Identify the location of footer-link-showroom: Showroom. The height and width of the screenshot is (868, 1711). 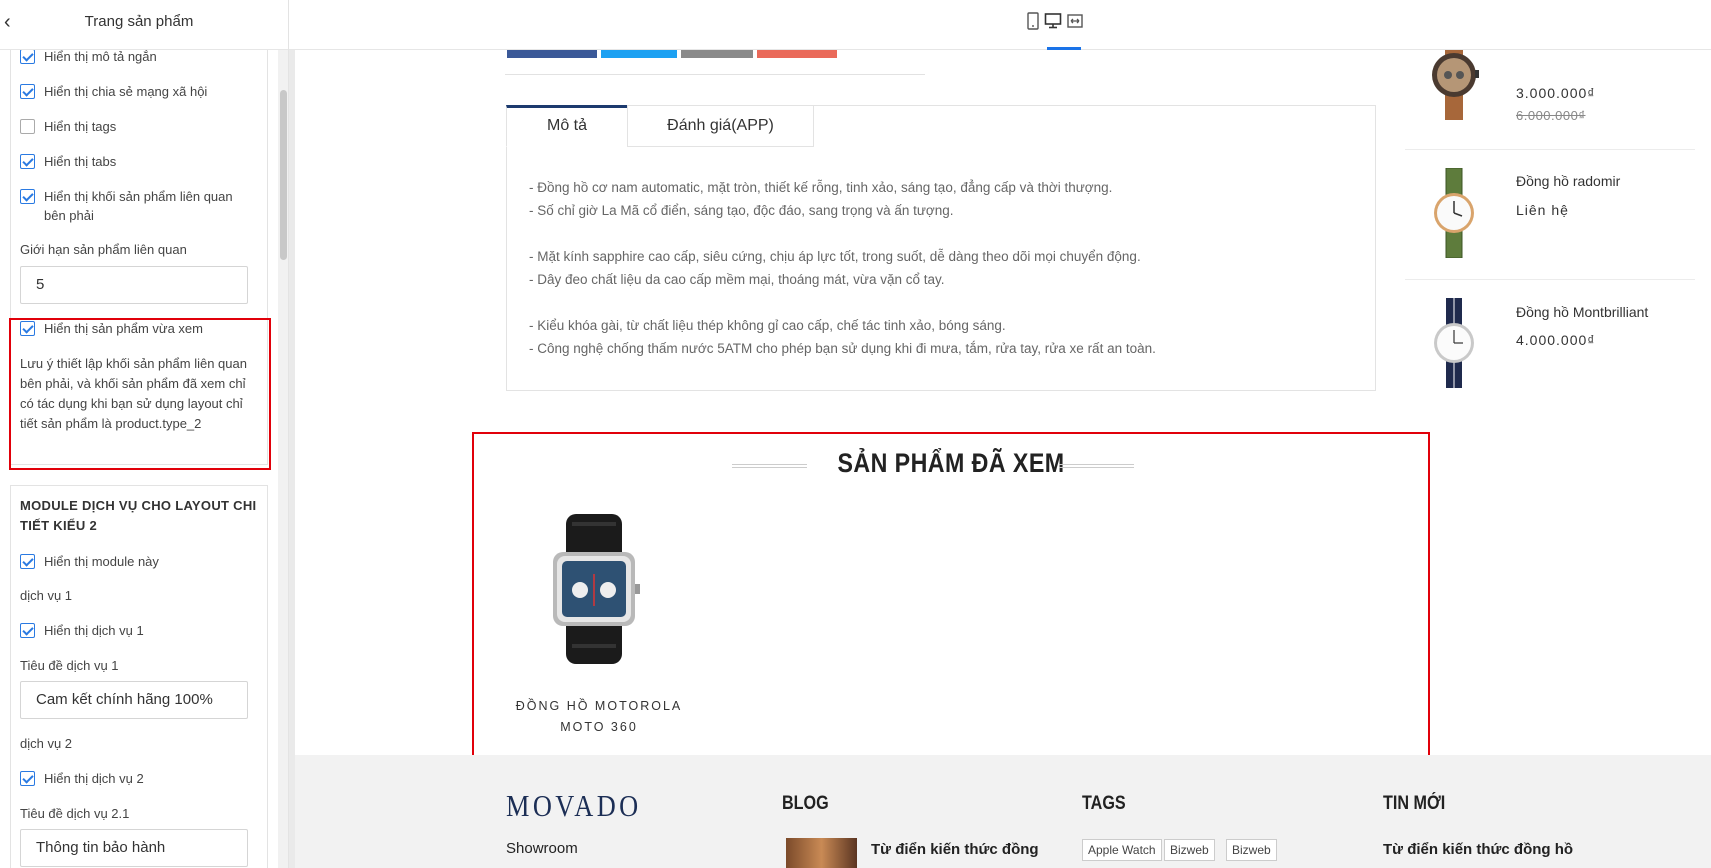
(542, 848).